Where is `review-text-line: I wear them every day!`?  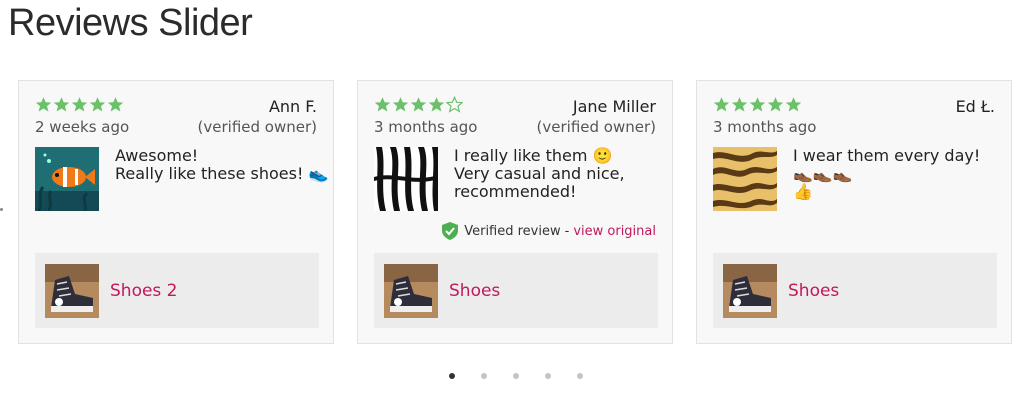
review-text-line: I wear them every day! is located at coordinates (887, 155).